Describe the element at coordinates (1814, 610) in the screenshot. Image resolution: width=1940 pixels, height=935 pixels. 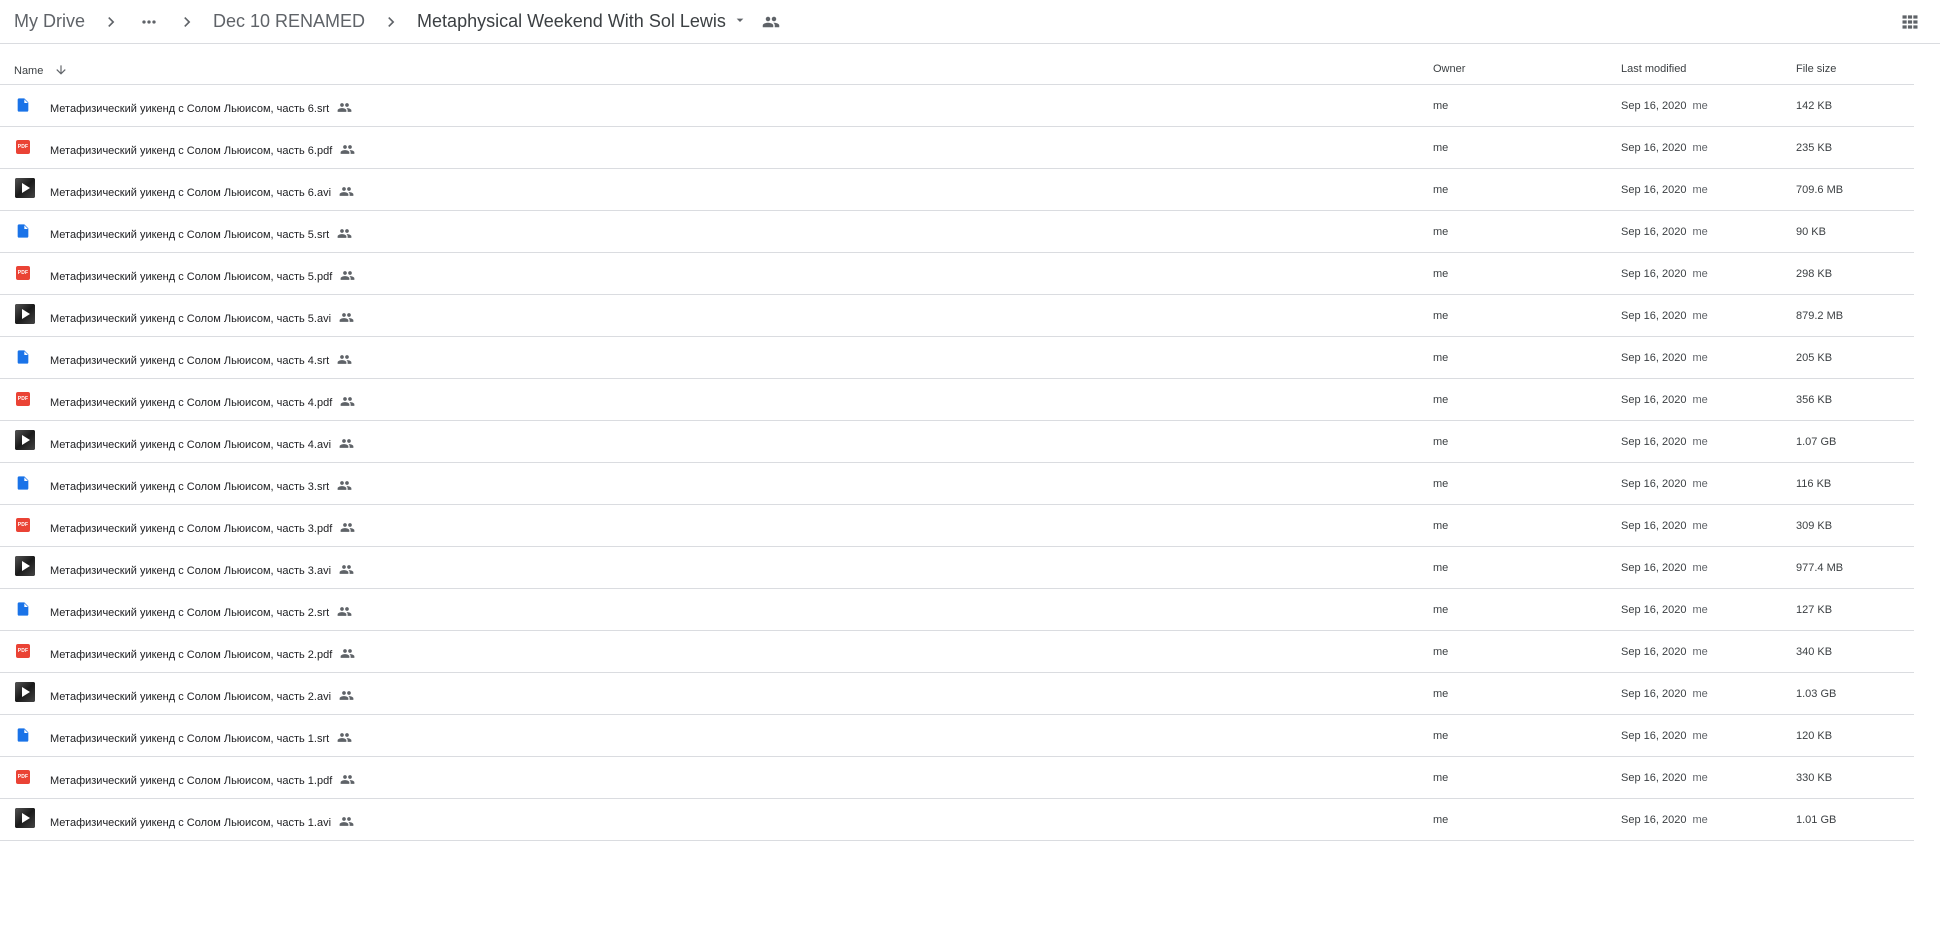
I see `file-size-cell: 127 KB` at that location.